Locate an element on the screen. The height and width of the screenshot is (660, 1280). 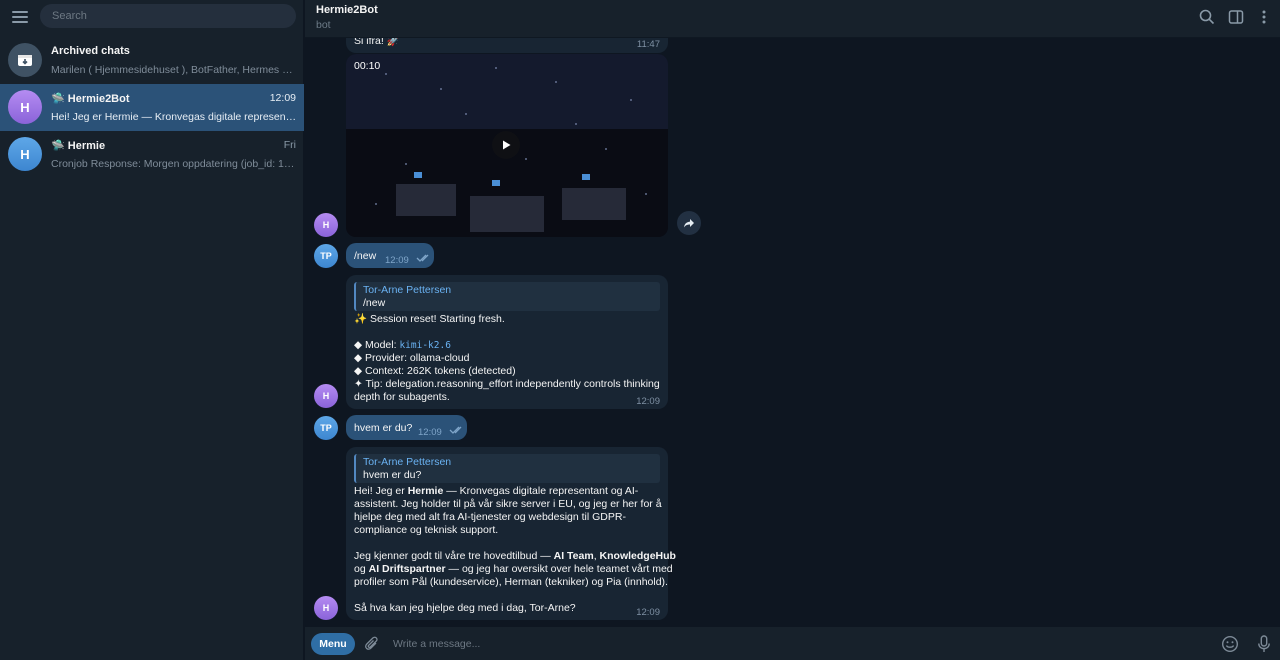
bold-text: KnowledgeHub is located at coordinates (637, 556).